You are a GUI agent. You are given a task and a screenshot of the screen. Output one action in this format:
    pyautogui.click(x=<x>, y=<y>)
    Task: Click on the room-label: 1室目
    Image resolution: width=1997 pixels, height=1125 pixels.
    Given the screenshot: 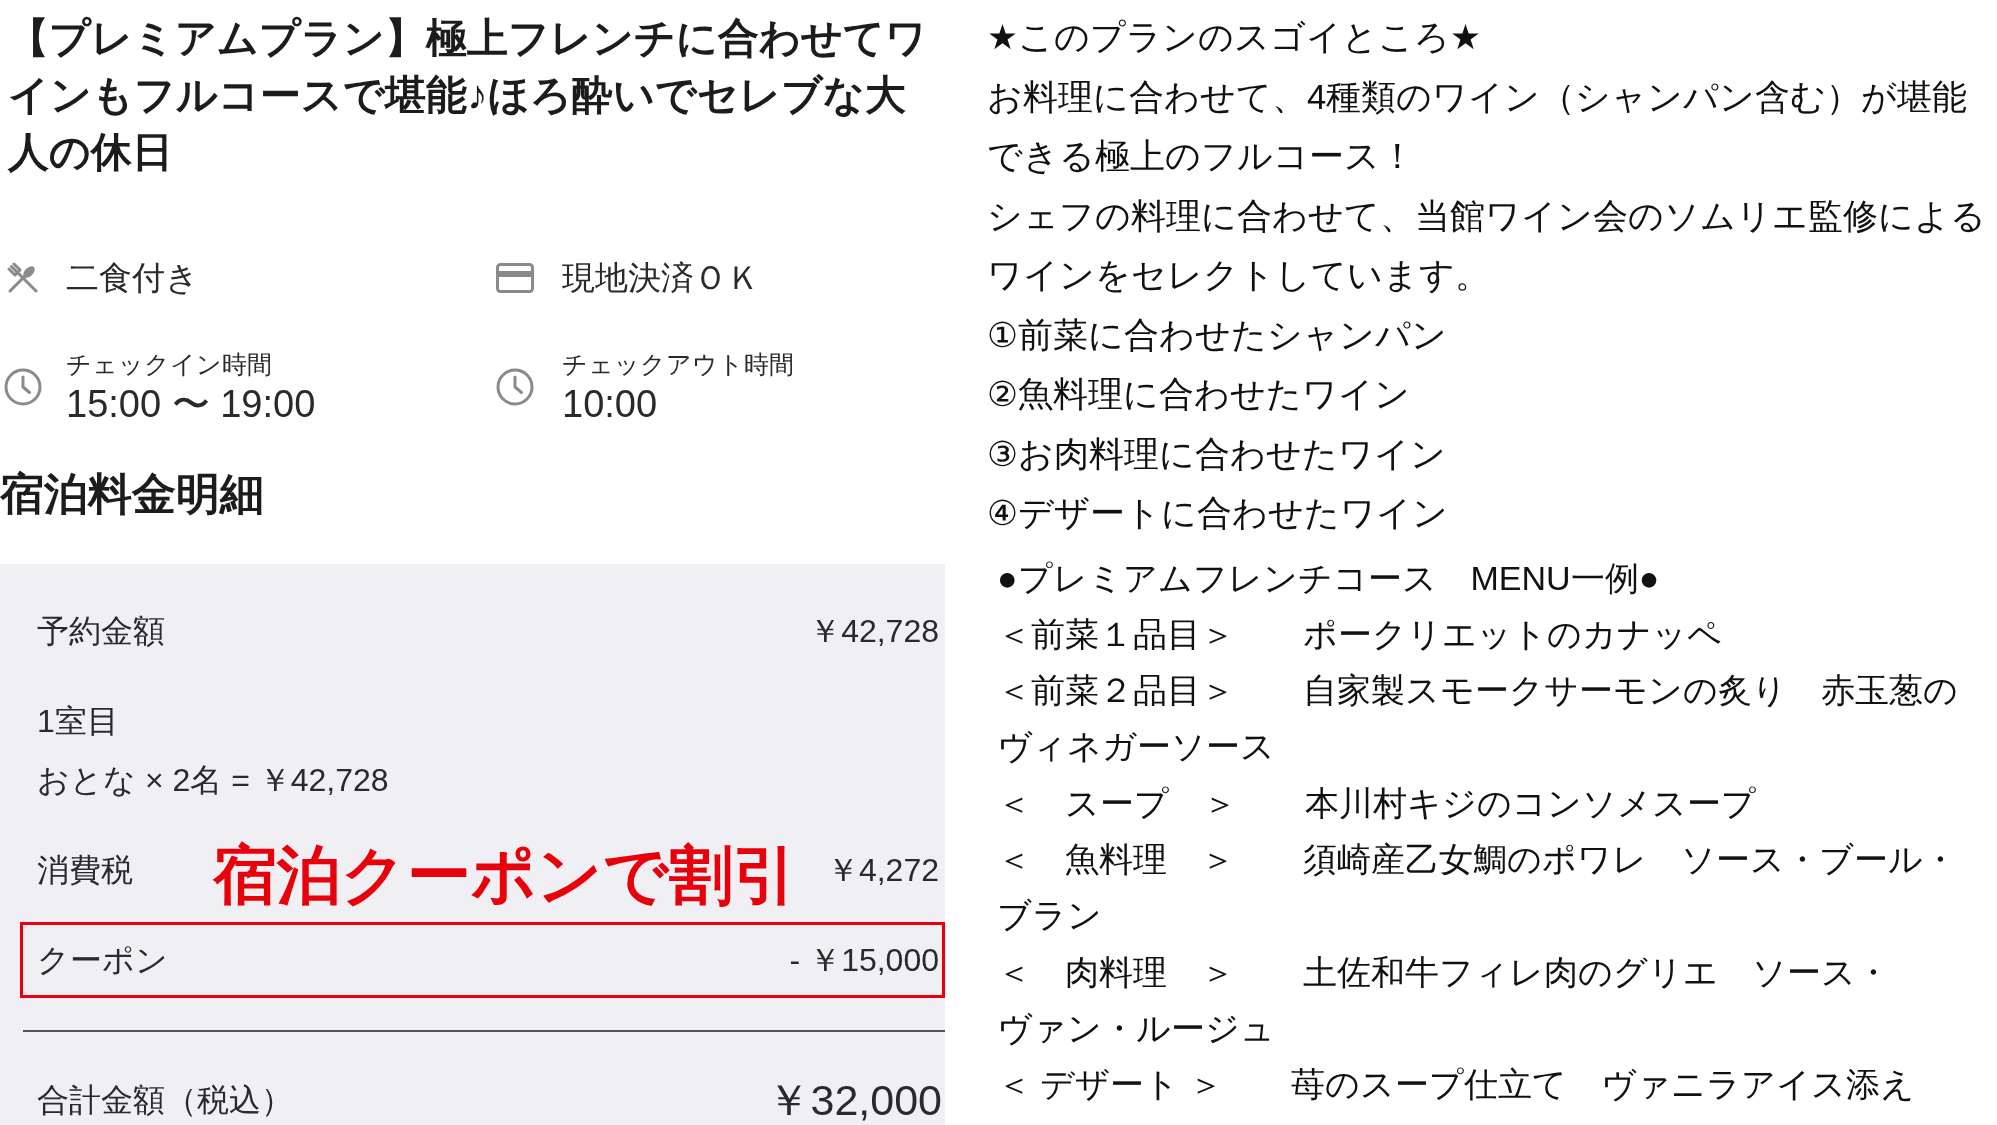 What is the action you would take?
    pyautogui.click(x=78, y=721)
    